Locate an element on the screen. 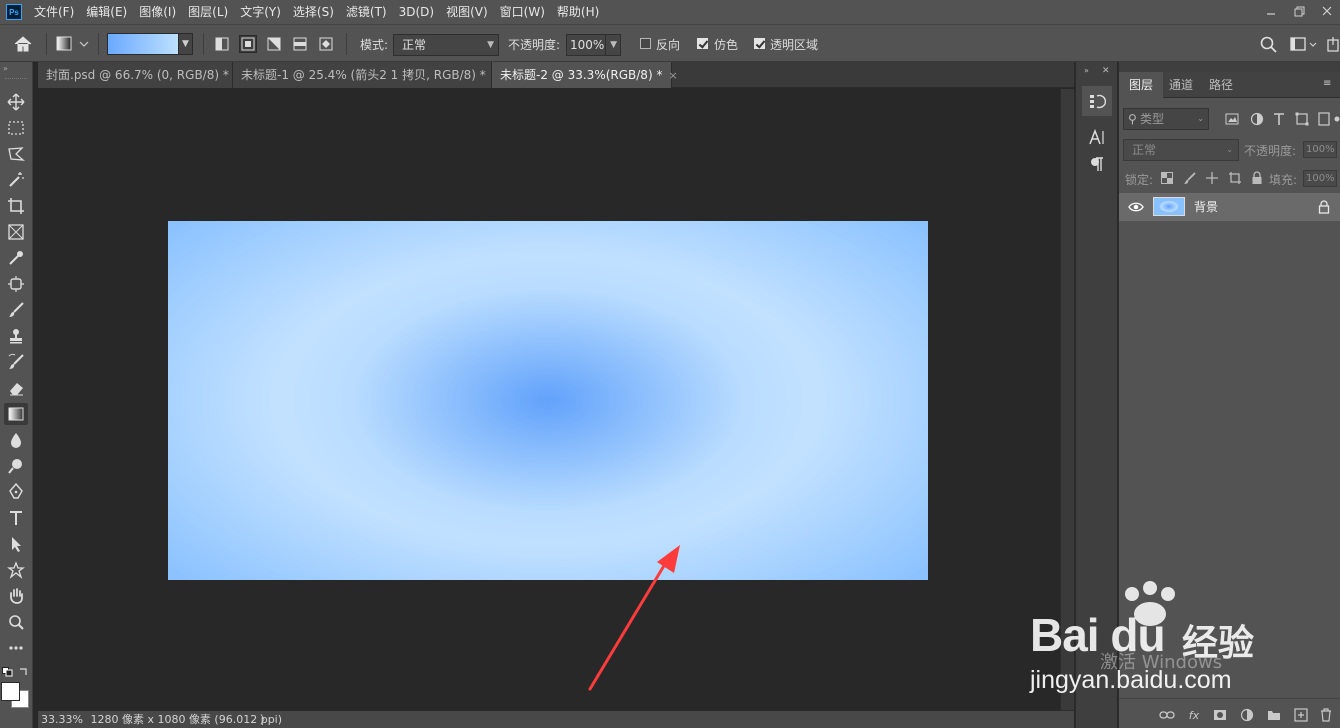 Image resolution: width=1340 pixels, height=728 pixels. close-window-icon is located at coordinates (1326, 11).